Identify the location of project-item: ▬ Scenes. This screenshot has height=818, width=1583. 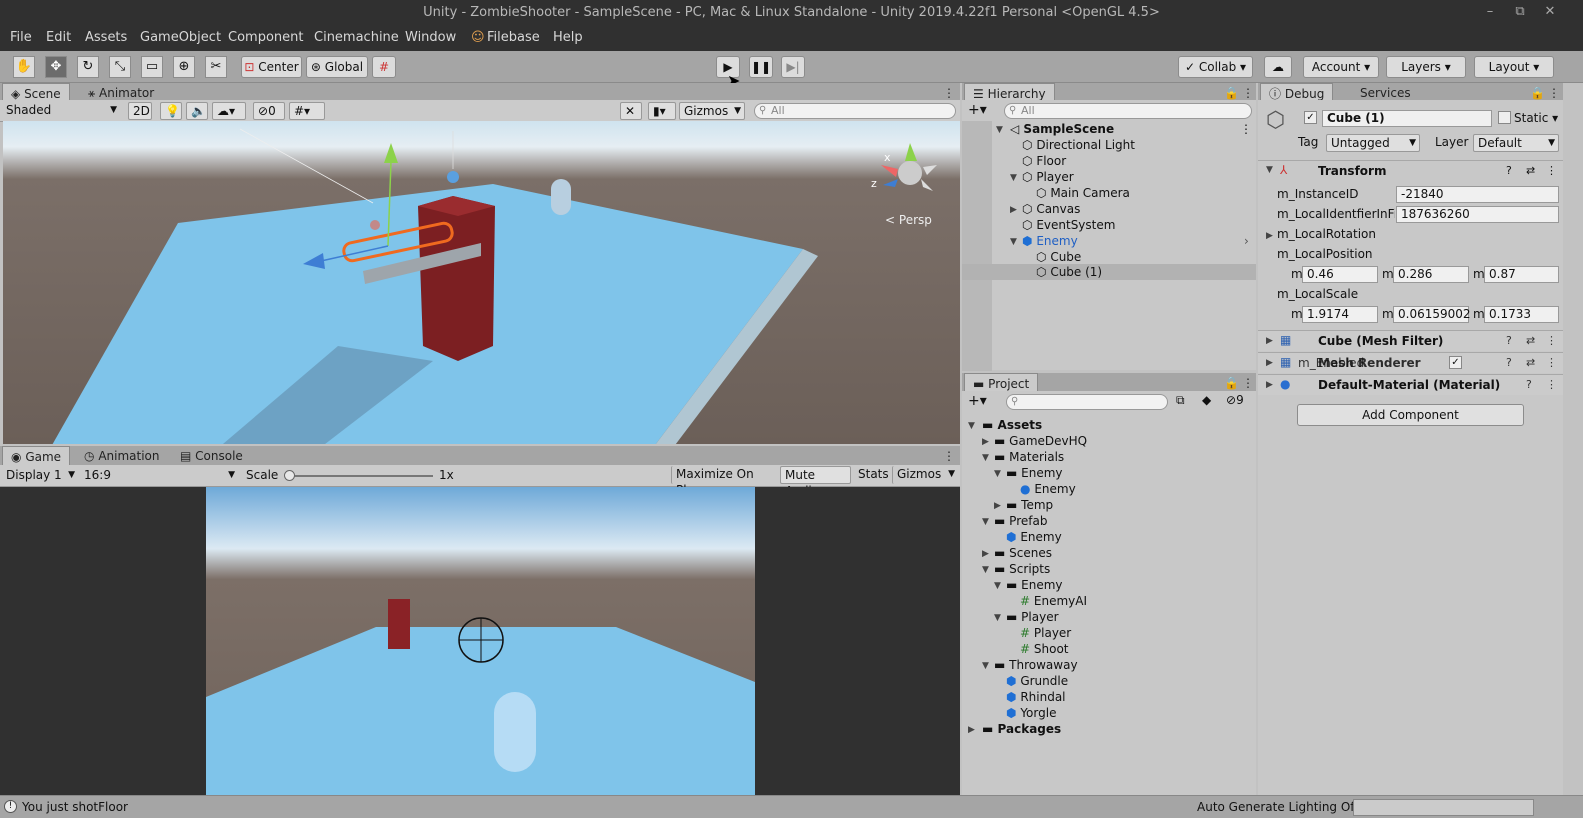
(1023, 553).